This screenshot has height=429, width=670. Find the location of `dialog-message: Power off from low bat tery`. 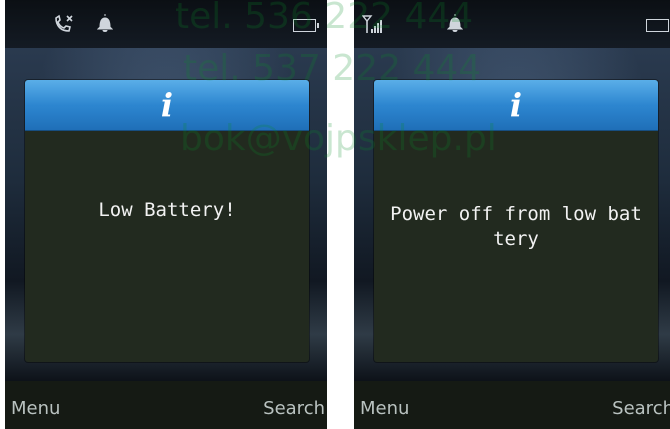

dialog-message: Power off from low bat tery is located at coordinates (516, 227).